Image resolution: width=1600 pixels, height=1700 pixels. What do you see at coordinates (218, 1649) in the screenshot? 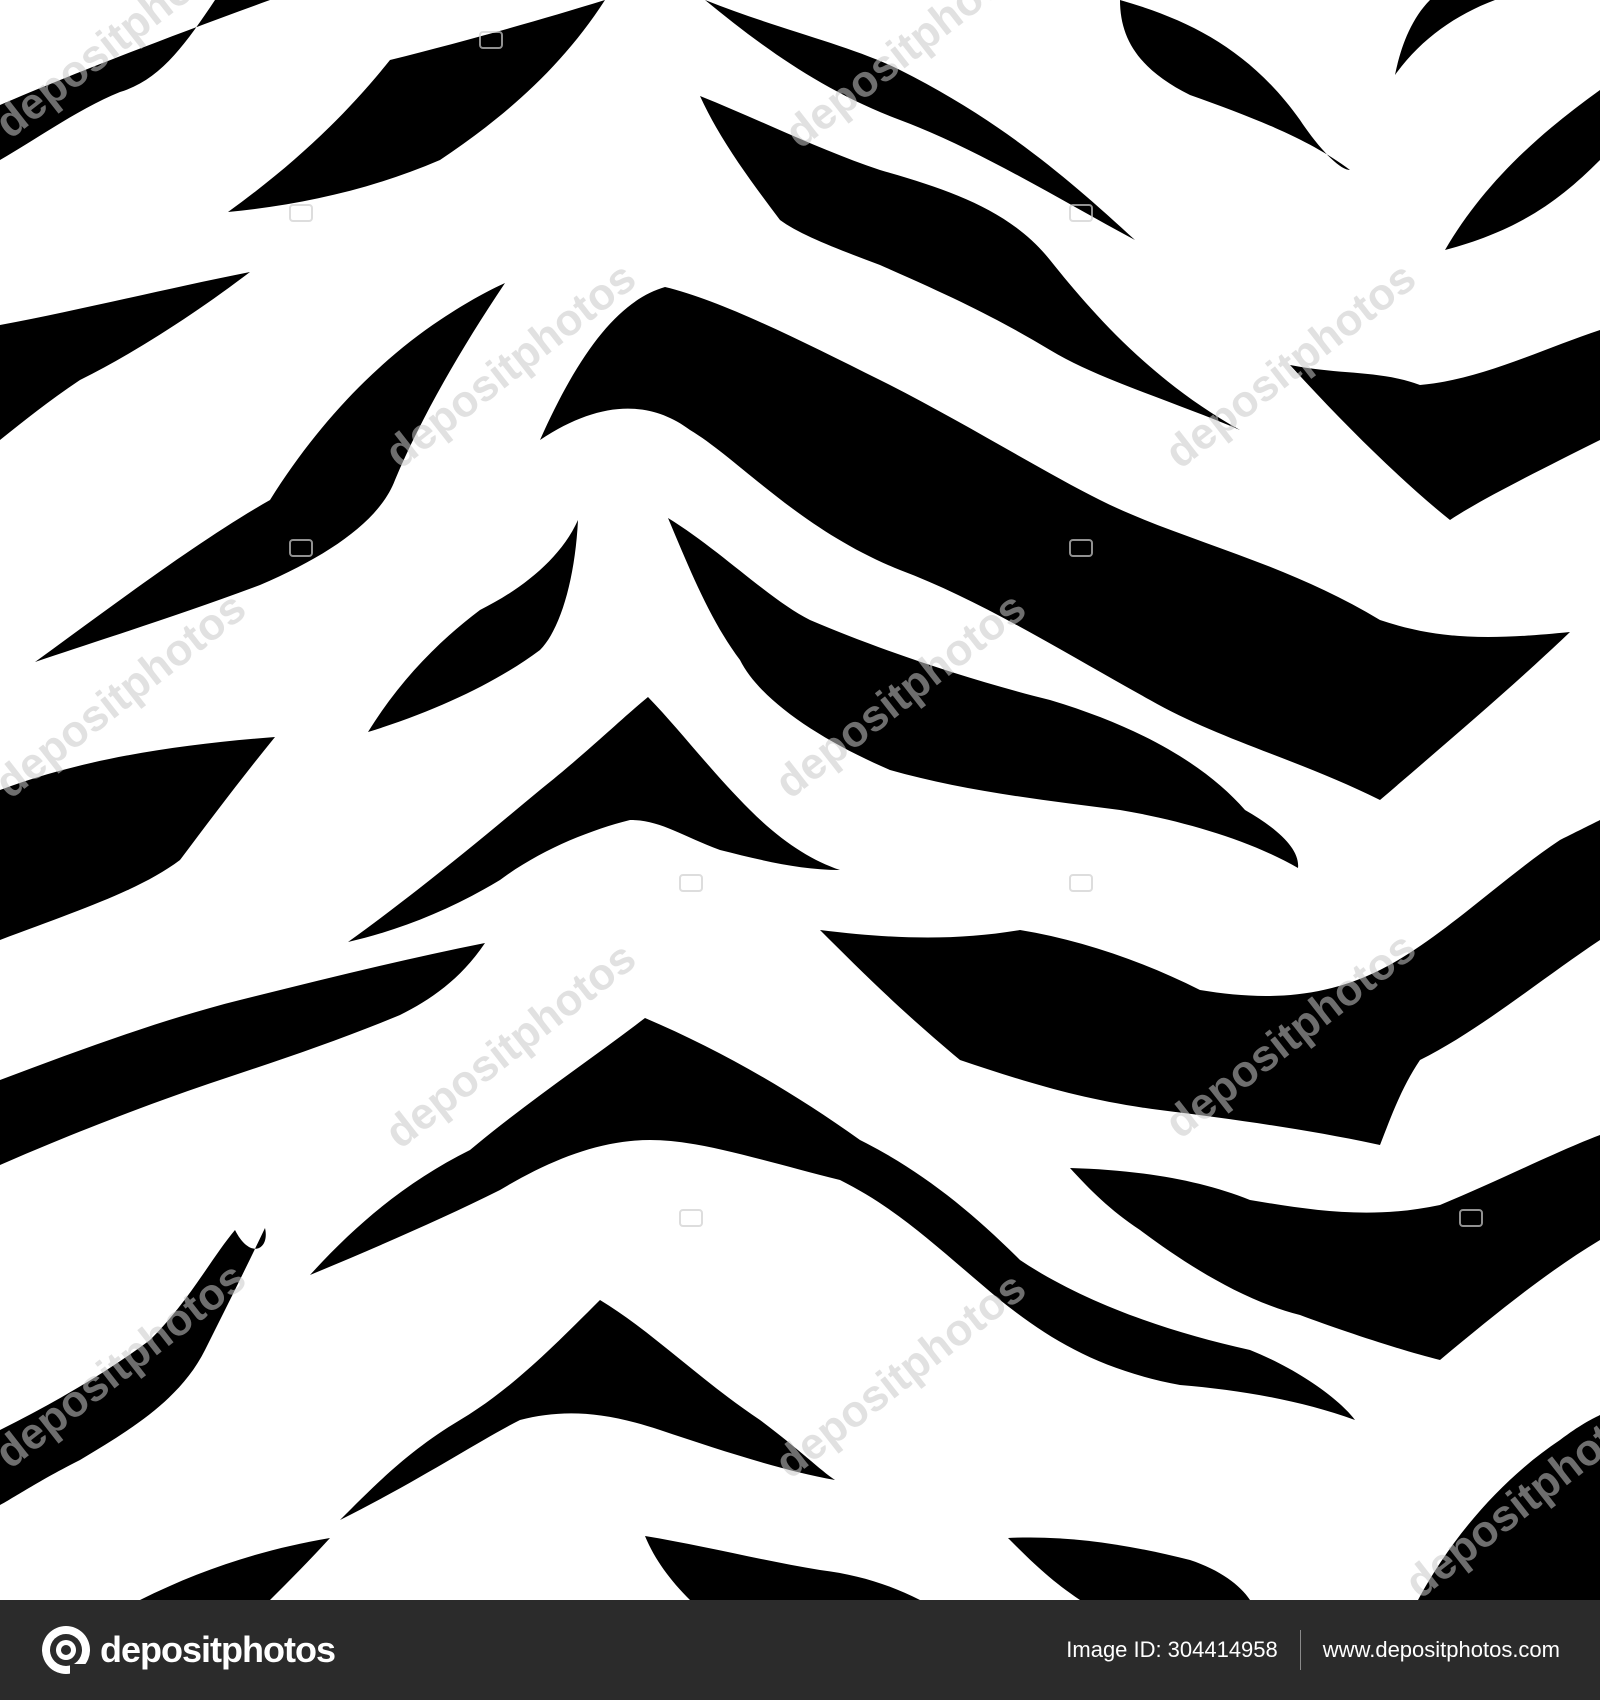
I see `brand-name: depositphotos` at bounding box center [218, 1649].